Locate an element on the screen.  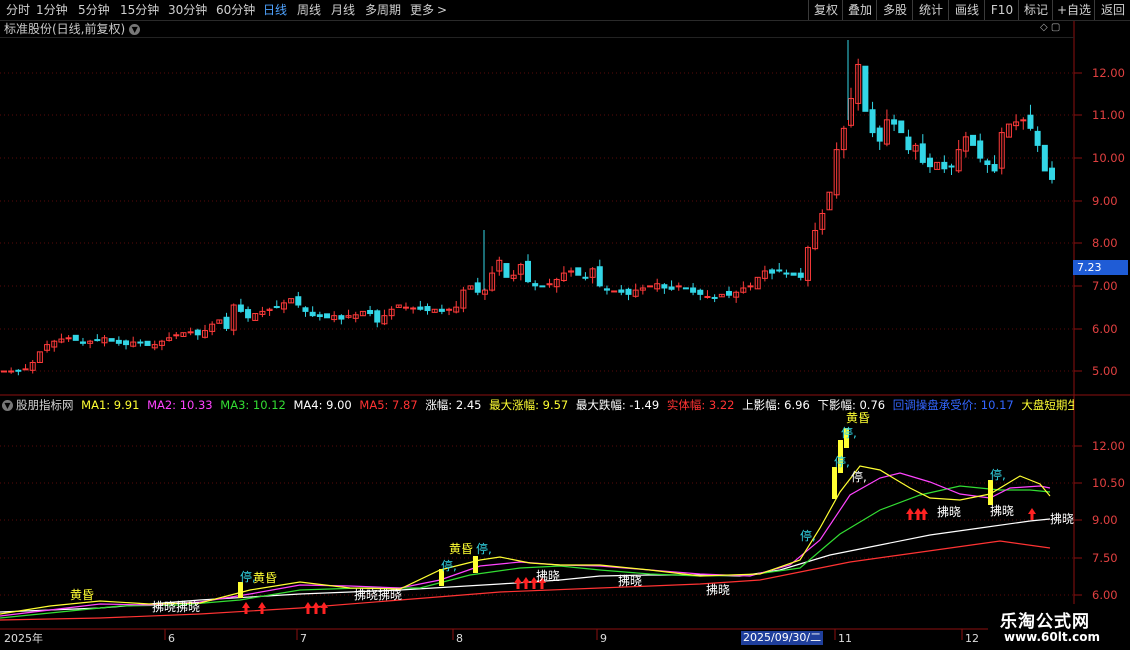
watermark-title: 乐淘公式网 is located at coordinates (1045, 622).